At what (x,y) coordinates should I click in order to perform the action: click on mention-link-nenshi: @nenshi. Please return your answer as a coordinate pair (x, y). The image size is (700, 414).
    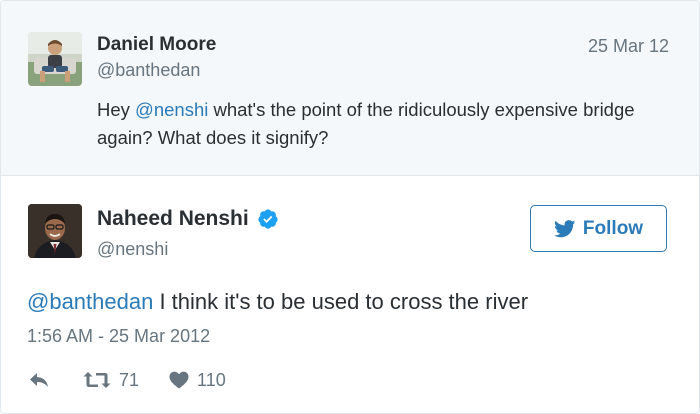
    Looking at the image, I should click on (171, 109).